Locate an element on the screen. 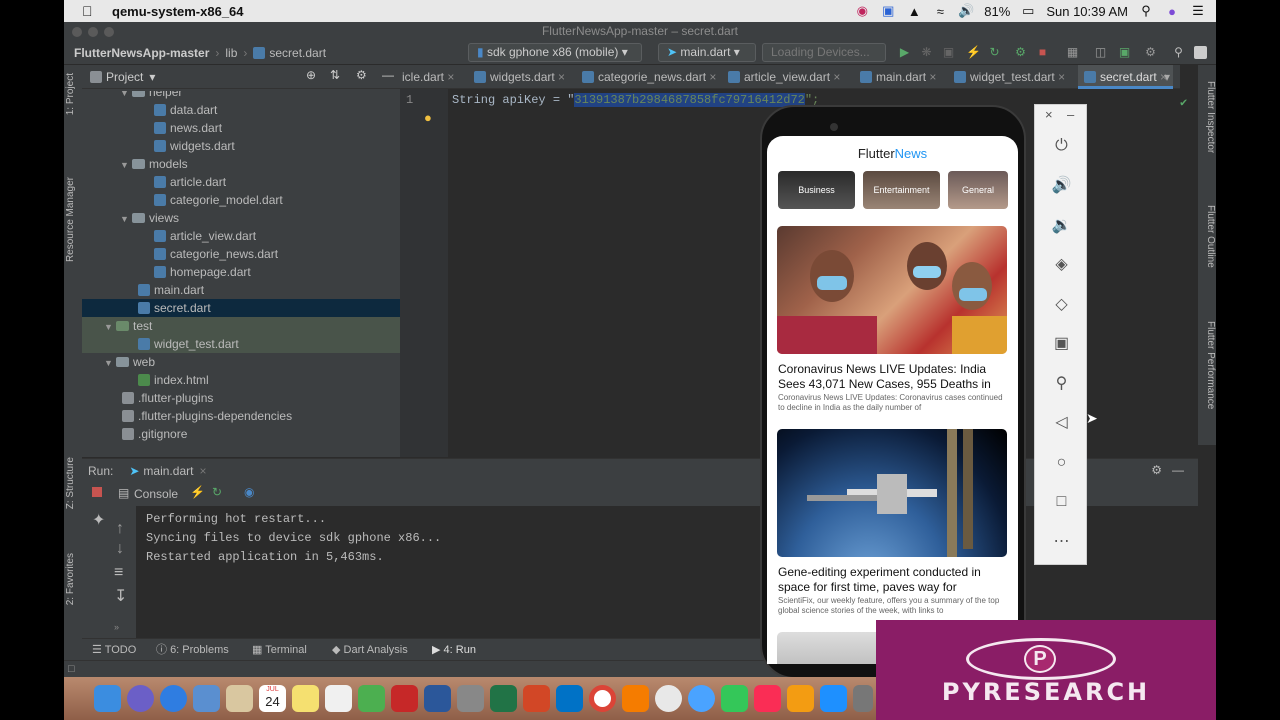 The image size is (1280, 720). pin-icon: ✦ is located at coordinates (98, 520).